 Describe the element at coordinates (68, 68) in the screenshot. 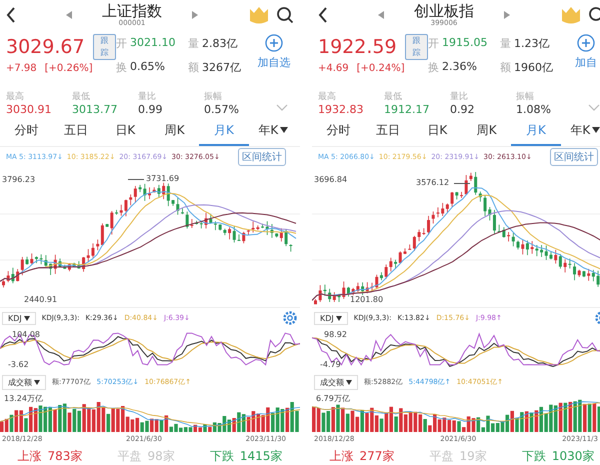

I see `percent-change: [+0.26%]` at that location.